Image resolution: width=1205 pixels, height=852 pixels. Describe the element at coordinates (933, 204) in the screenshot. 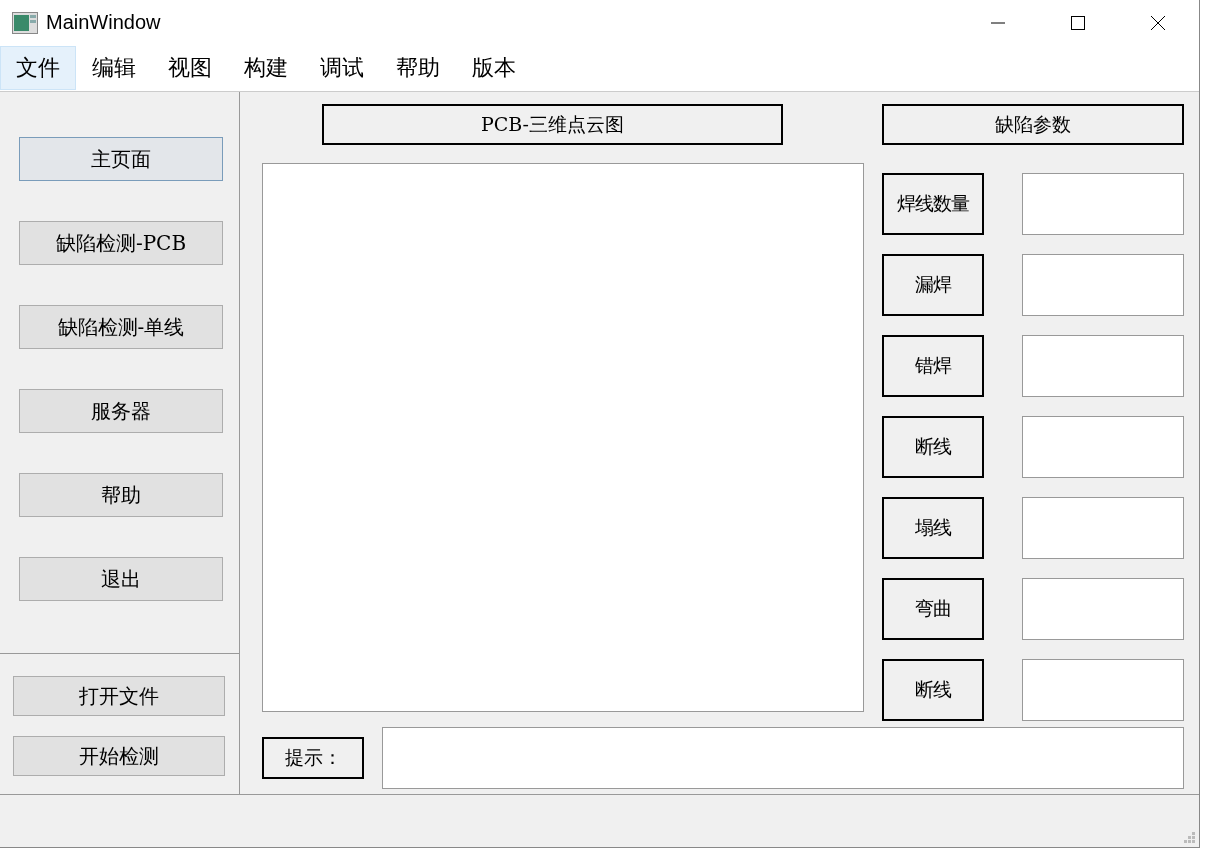

I see `param-label: 焊线数量` at that location.